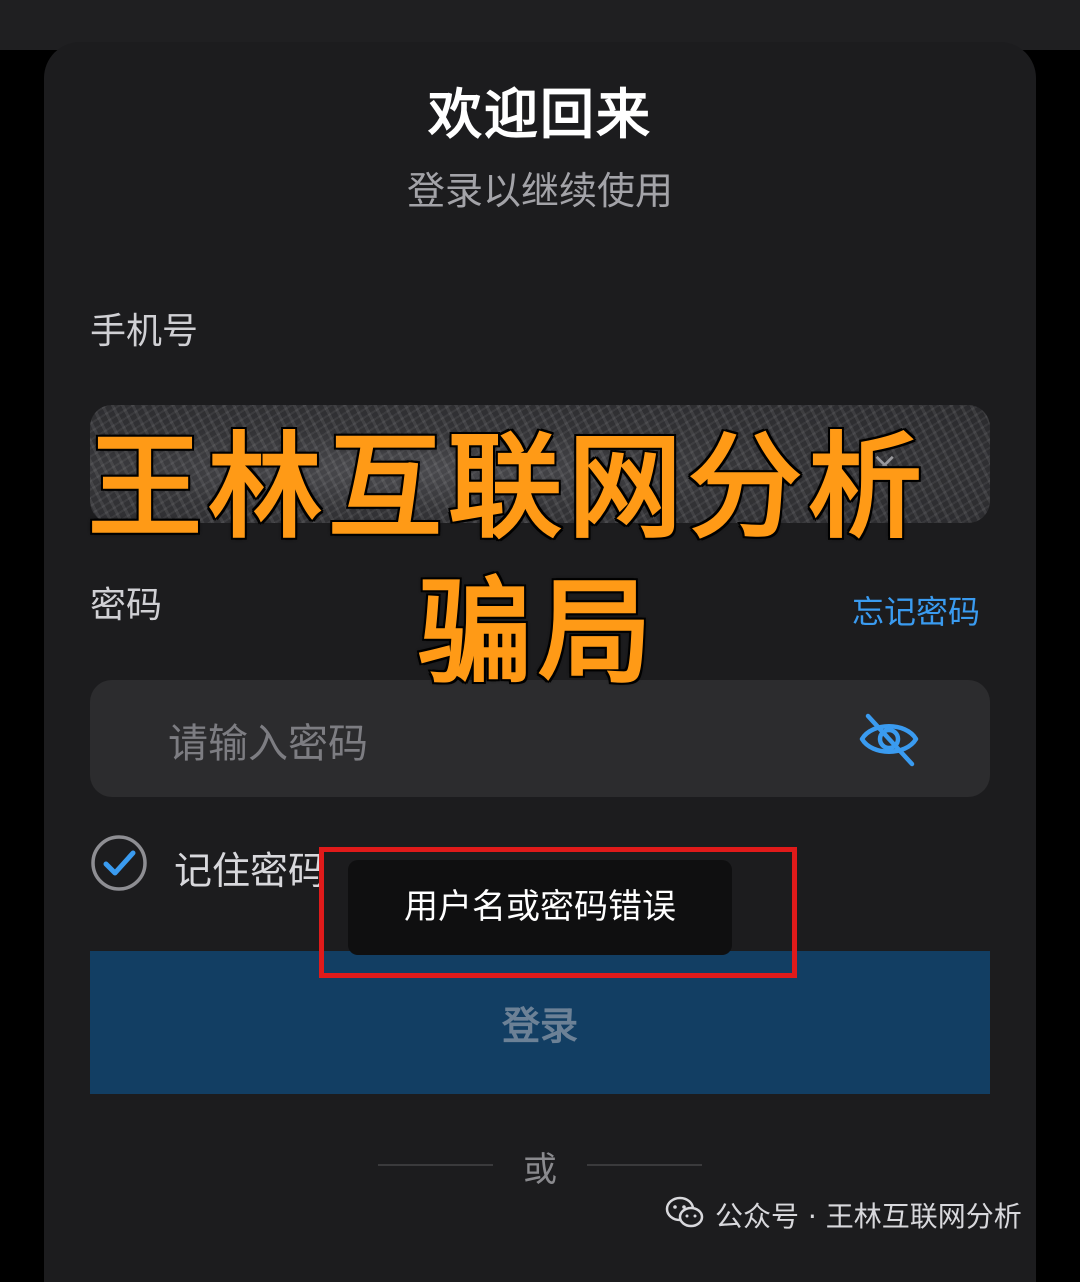  I want to click on remember-password-label: 记住密码, so click(250, 871).